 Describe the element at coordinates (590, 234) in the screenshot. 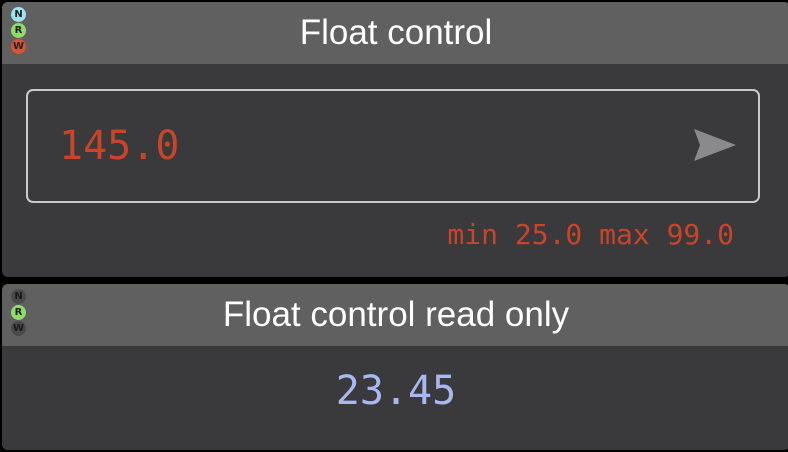

I see `range-hint: min 25.0 max 99.0` at that location.